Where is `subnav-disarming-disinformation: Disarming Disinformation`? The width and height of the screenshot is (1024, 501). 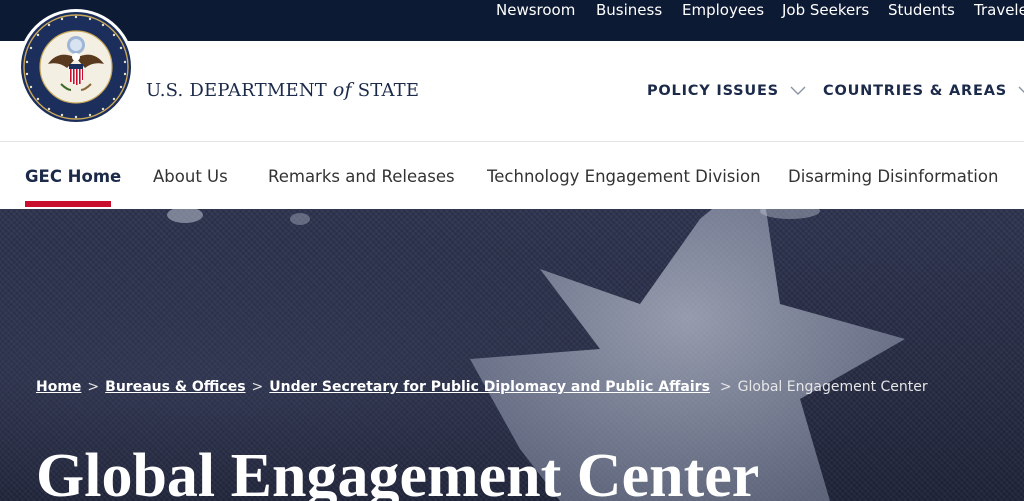
subnav-disarming-disinformation: Disarming Disinformation is located at coordinates (893, 176).